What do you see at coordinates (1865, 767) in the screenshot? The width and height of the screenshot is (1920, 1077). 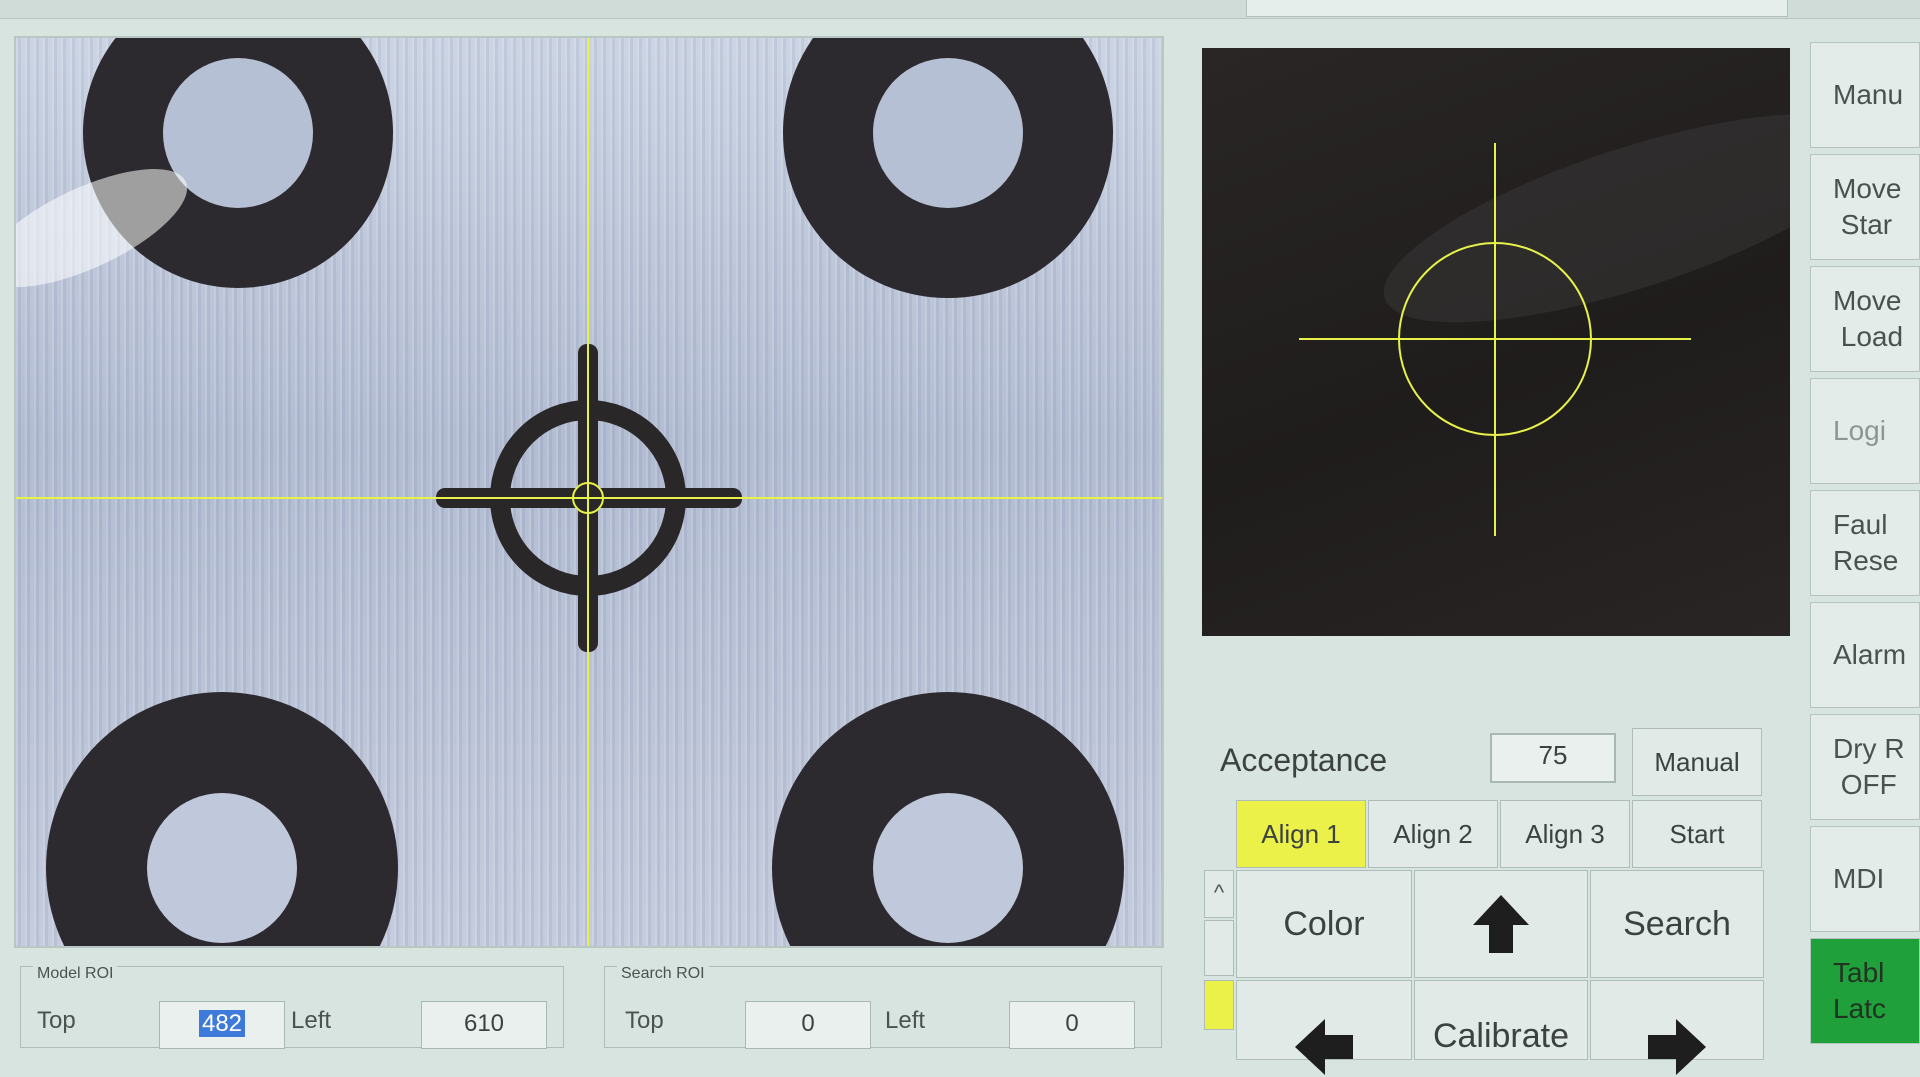 I see `sidebar-dry-run-button: Dry R OFF` at bounding box center [1865, 767].